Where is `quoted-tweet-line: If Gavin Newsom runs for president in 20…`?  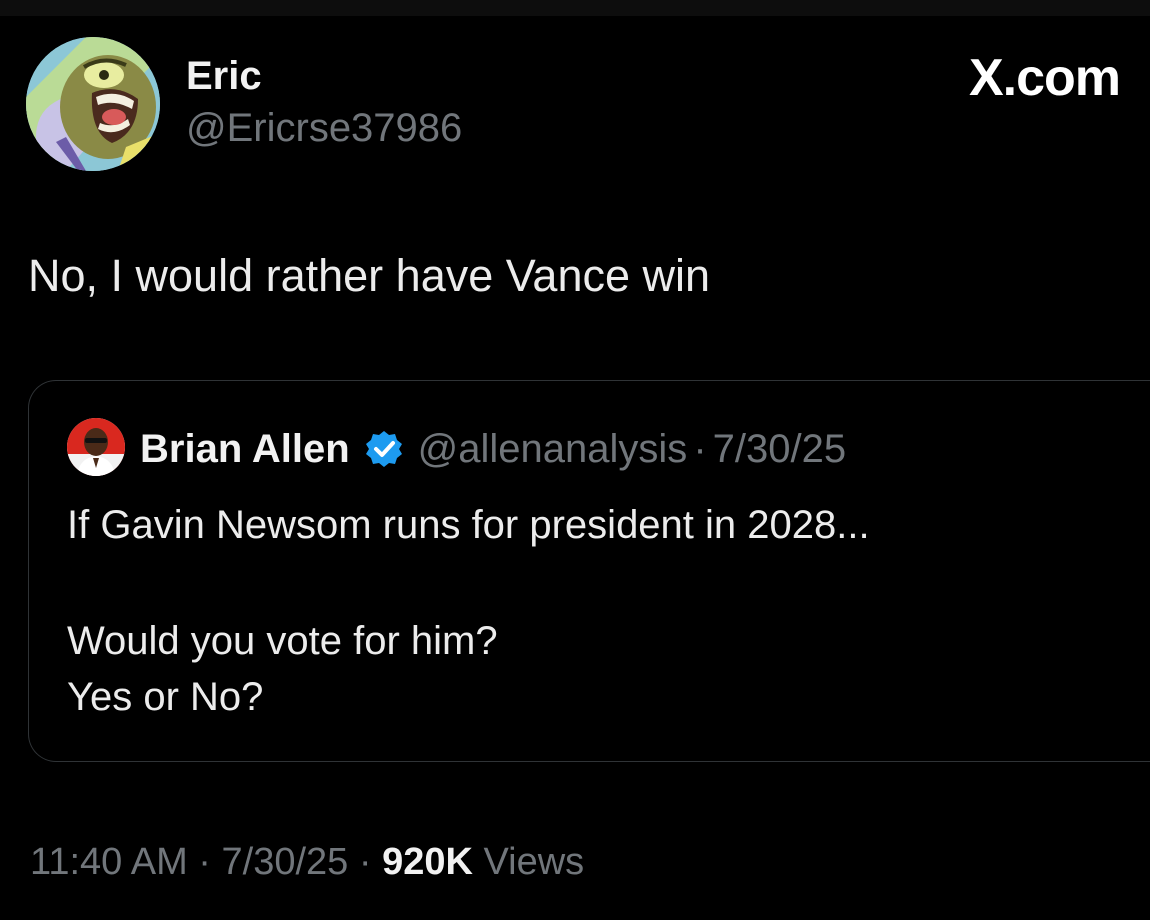 quoted-tweet-line: If Gavin Newsom runs for president in 20… is located at coordinates (468, 525).